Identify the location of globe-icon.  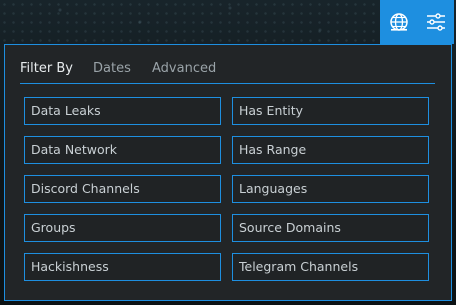
(398, 22).